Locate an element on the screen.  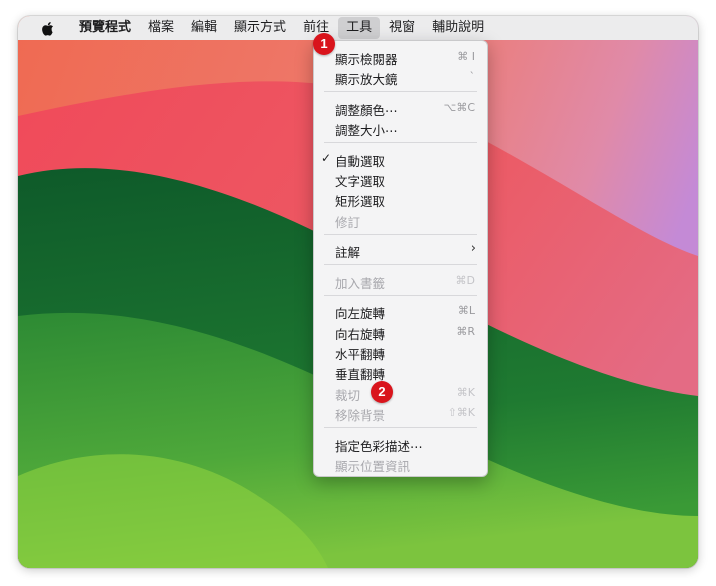
menu-item-show-inspector: 顯示檢閱器 ⌘ I is located at coordinates (400, 57).